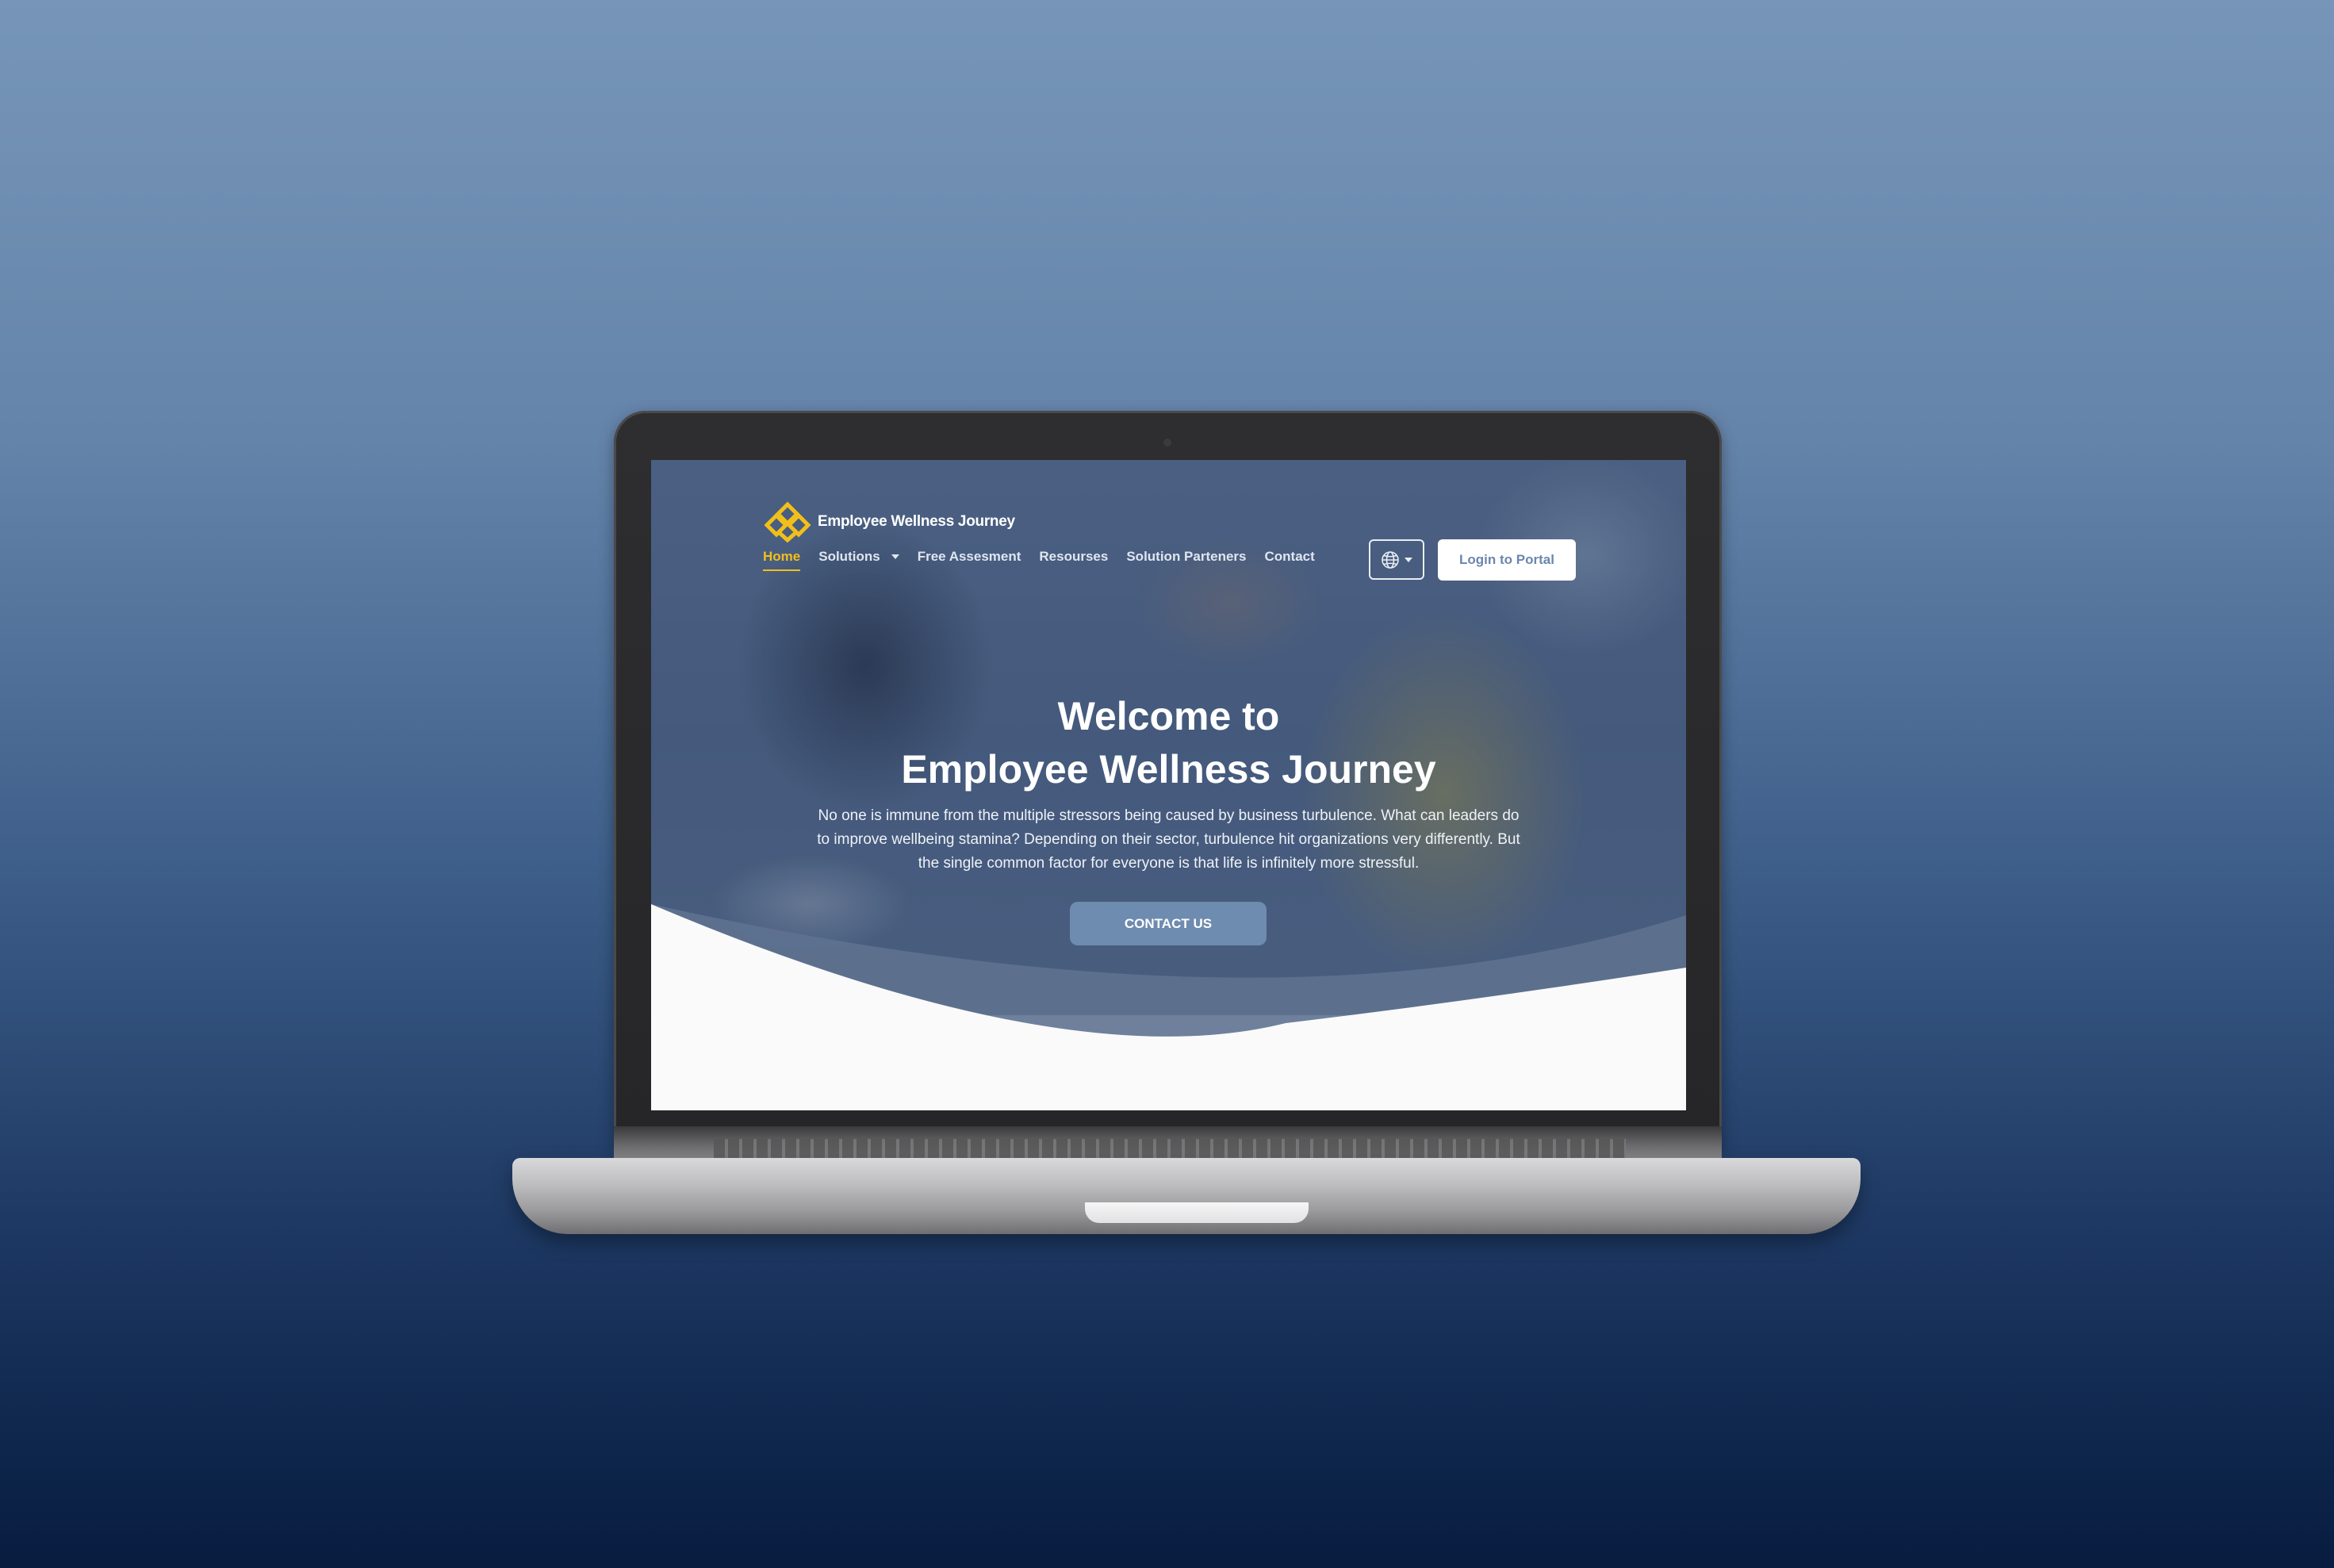 The width and height of the screenshot is (2334, 1568). I want to click on contact-us-button: CONTACT US, so click(1168, 923).